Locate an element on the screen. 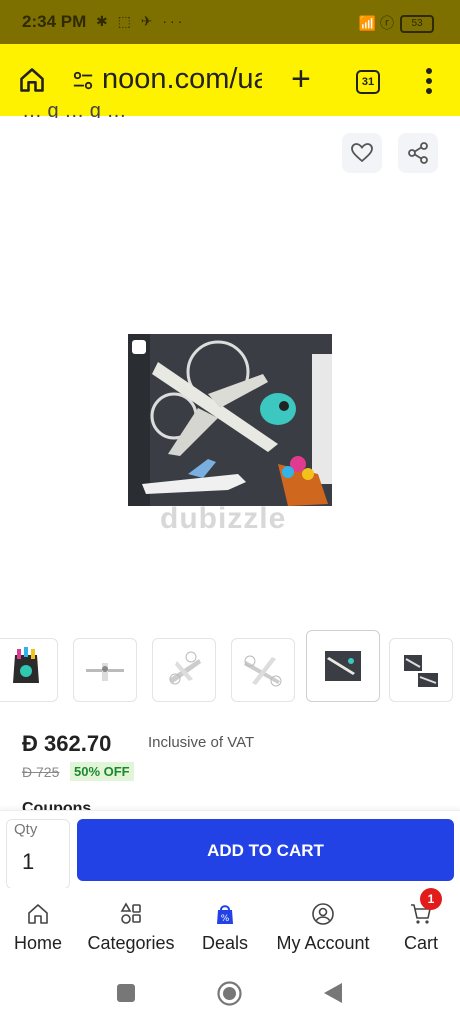 This screenshot has height=1024, width=460. plane-side-image is located at coordinates (263, 671).